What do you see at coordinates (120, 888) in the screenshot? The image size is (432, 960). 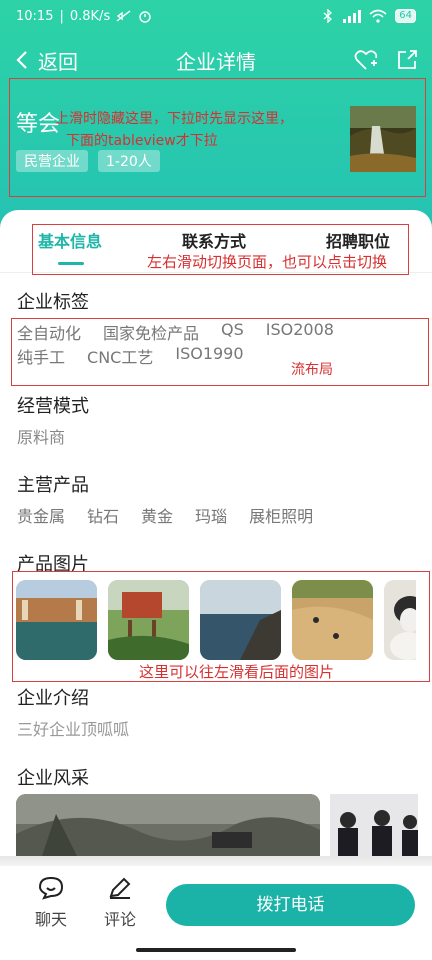 I see `edit-icon` at bounding box center [120, 888].